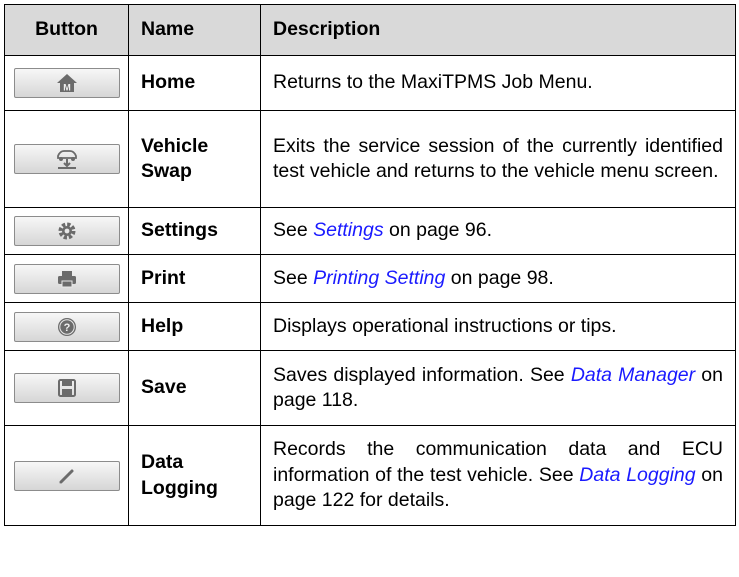 The image size is (739, 577). I want to click on help-button: ?, so click(66, 326).